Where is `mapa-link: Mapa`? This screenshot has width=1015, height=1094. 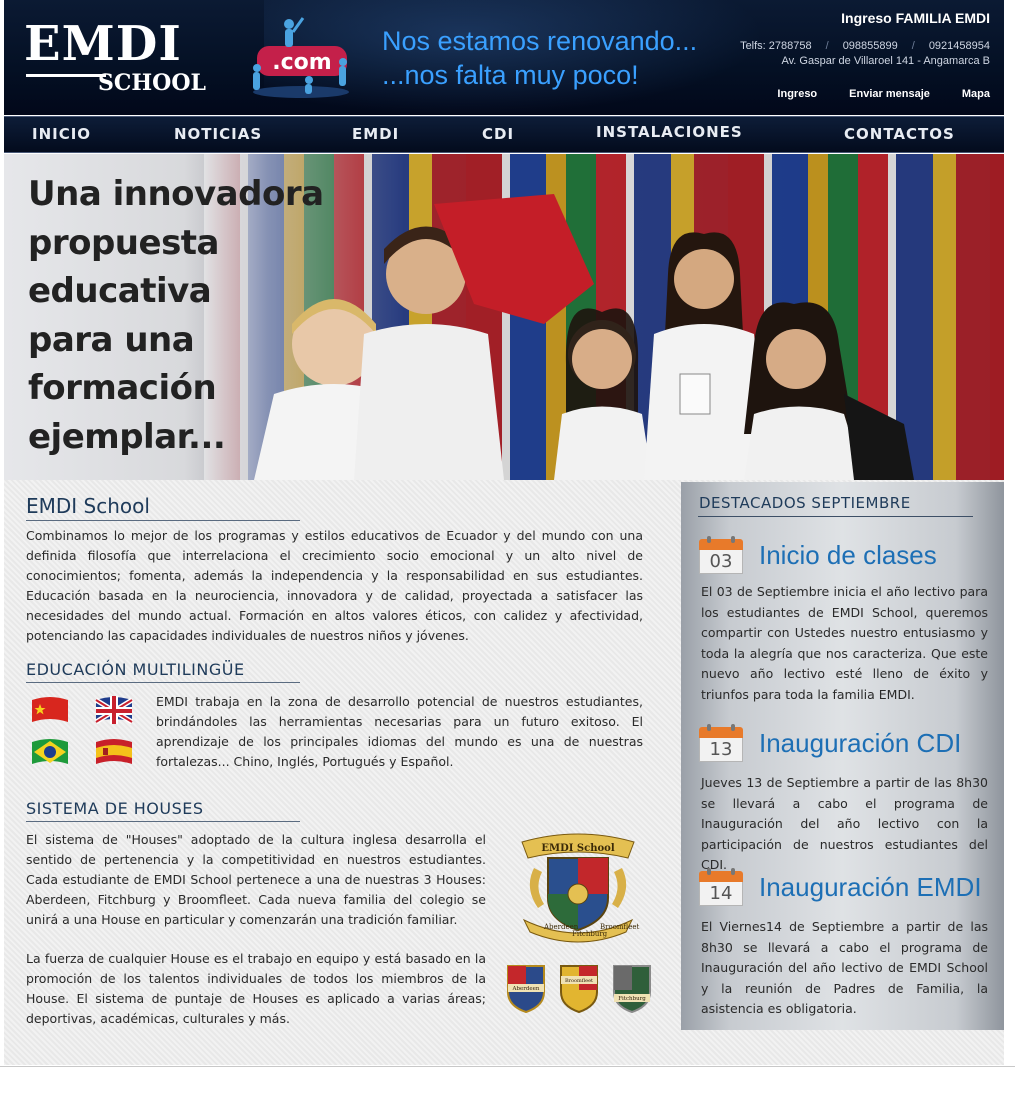
mapa-link: Mapa is located at coordinates (976, 94).